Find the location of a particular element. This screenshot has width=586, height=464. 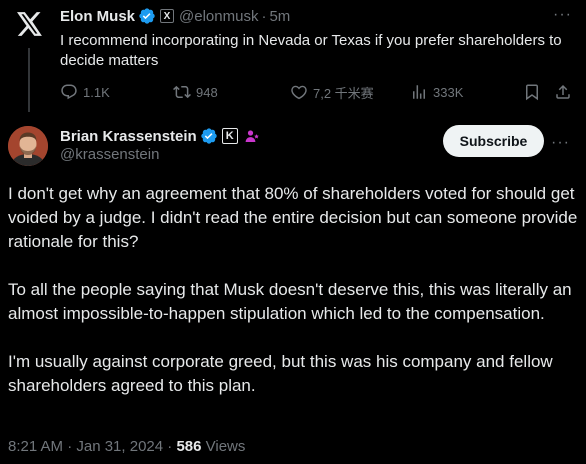

x-logo-icon is located at coordinates (29, 24).